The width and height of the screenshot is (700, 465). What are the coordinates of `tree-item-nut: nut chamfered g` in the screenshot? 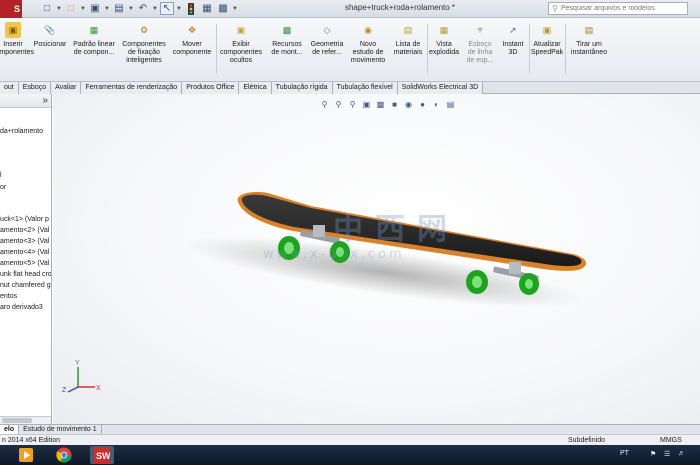 It's located at (25, 285).